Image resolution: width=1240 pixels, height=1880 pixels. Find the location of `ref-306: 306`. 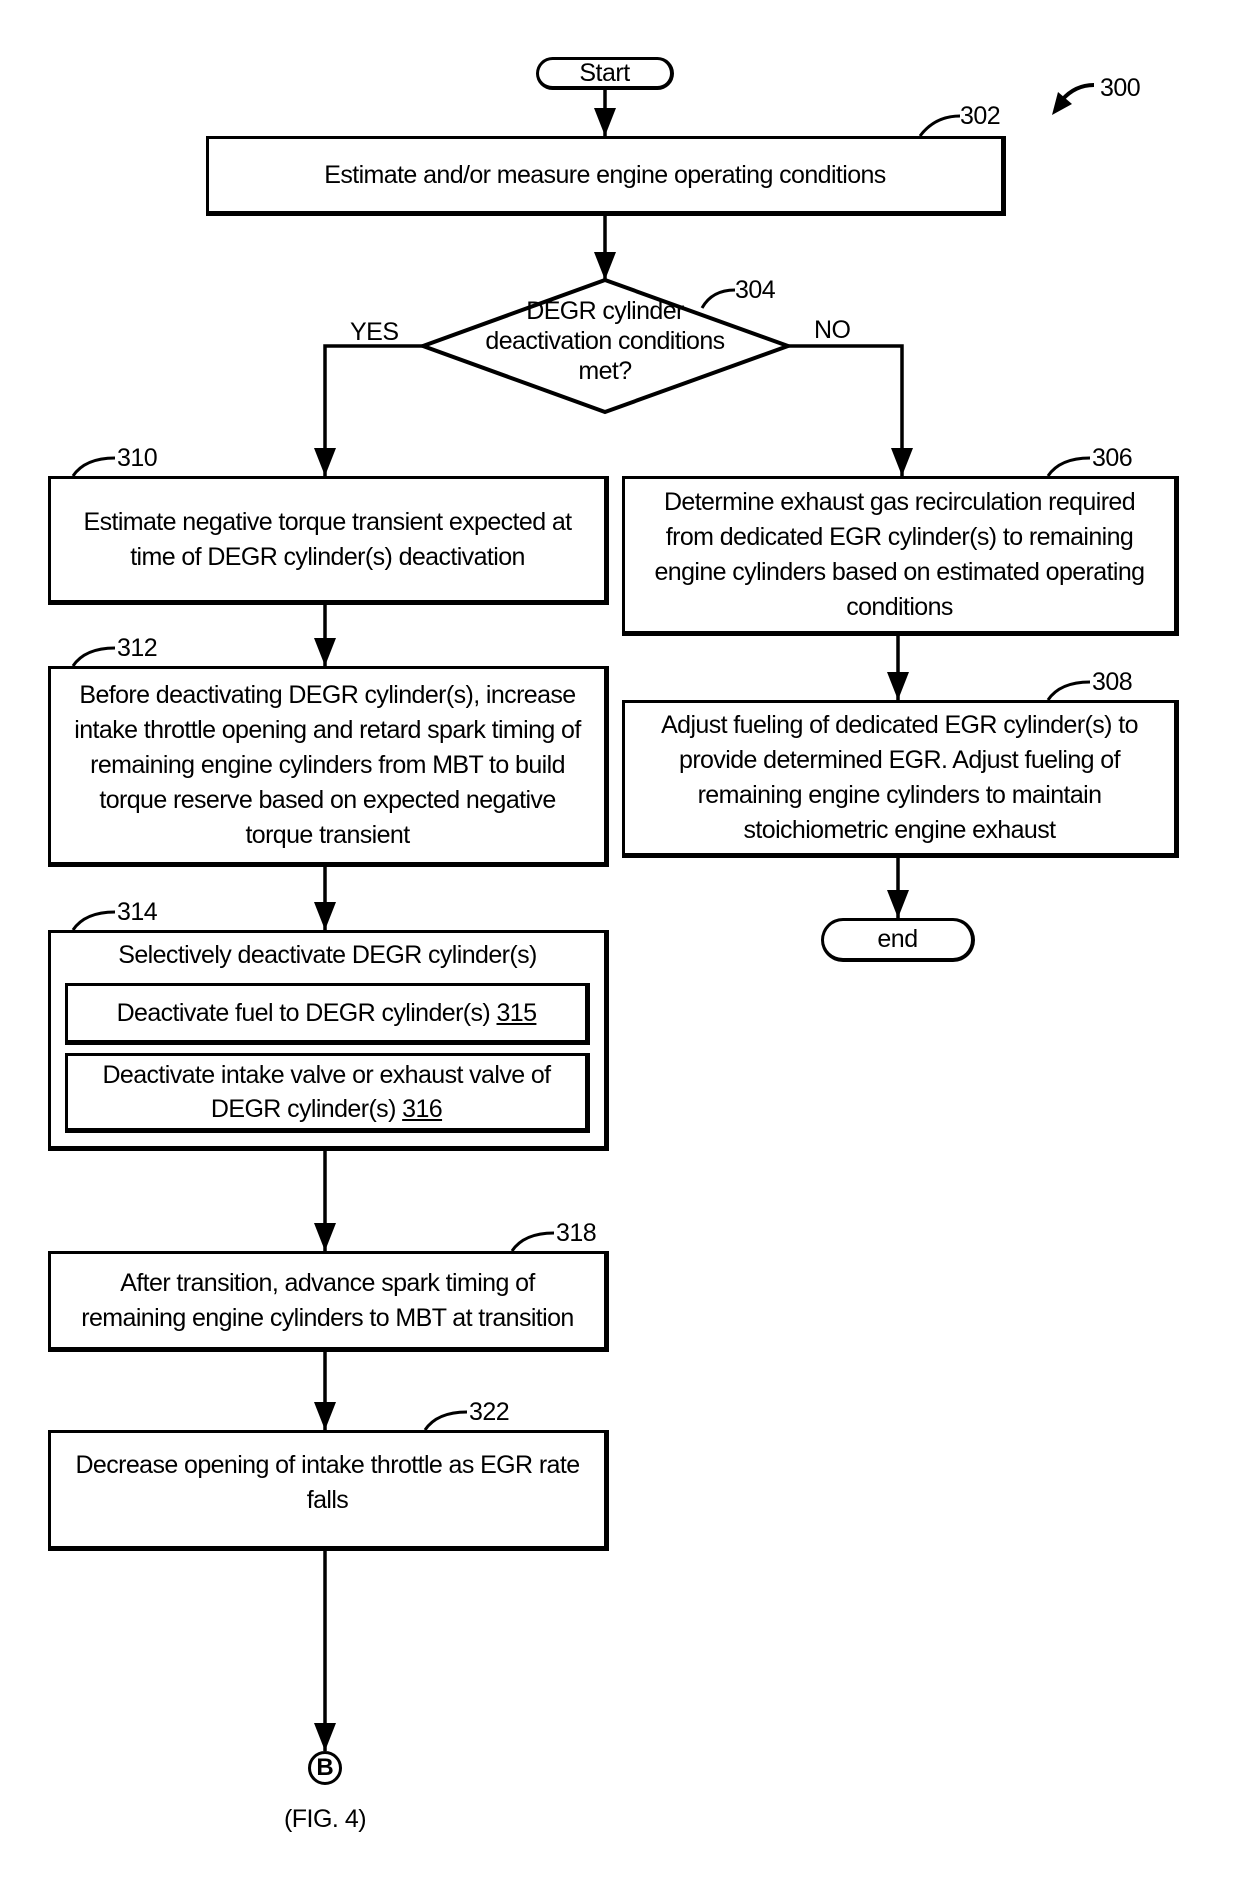

ref-306: 306 is located at coordinates (1112, 458).